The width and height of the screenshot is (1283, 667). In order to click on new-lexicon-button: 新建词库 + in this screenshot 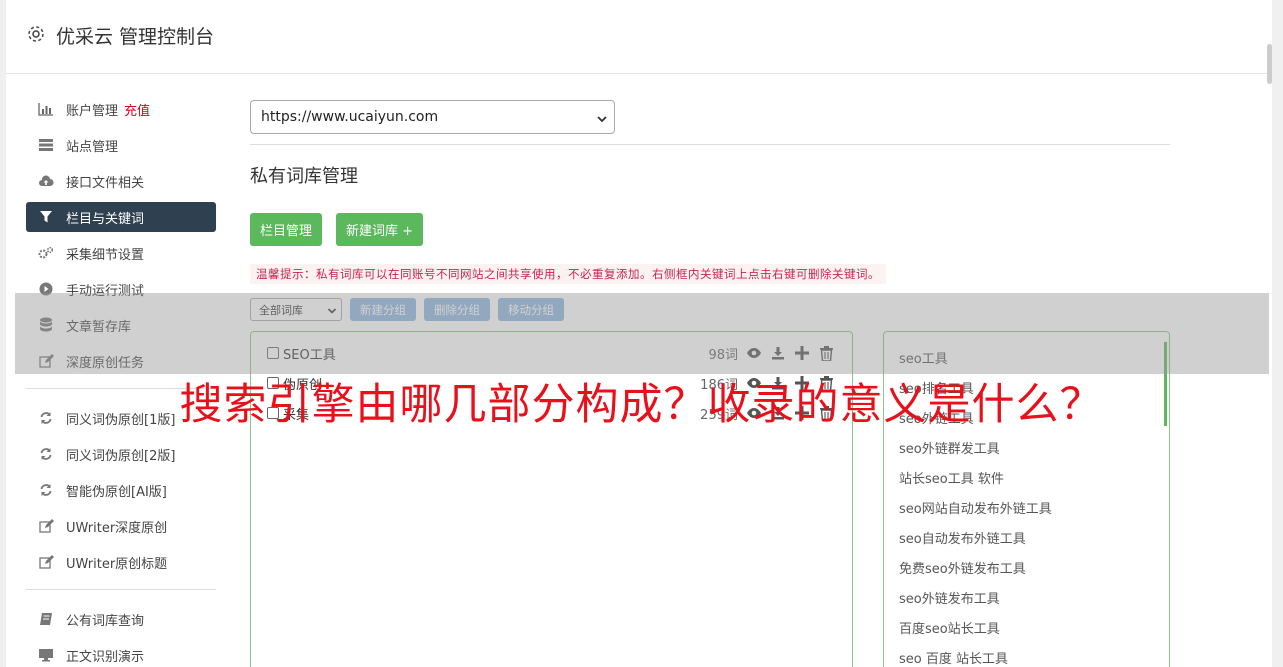, I will do `click(380, 229)`.